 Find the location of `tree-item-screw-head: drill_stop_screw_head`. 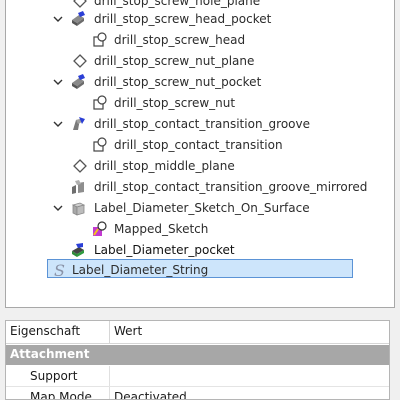

tree-item-screw-head: drill_stop_screw_head is located at coordinates (200, 40).